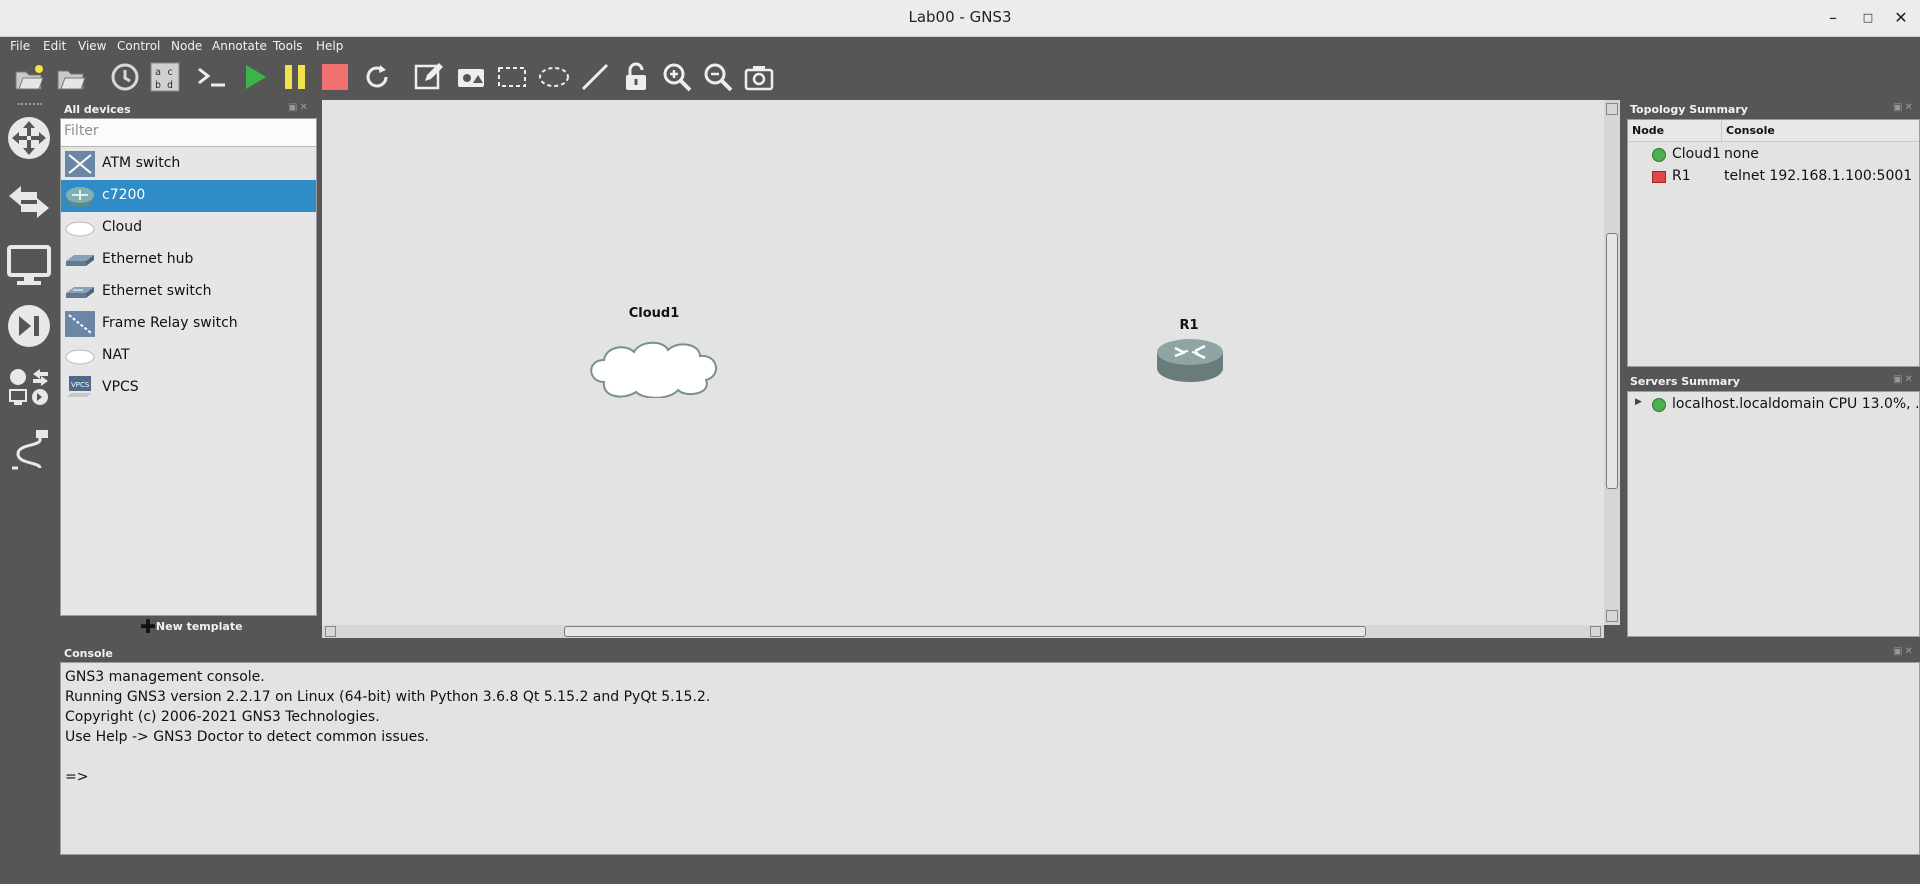 This screenshot has height=884, width=1920. What do you see at coordinates (239, 46) in the screenshot?
I see `menu-annotate: Annotate` at bounding box center [239, 46].